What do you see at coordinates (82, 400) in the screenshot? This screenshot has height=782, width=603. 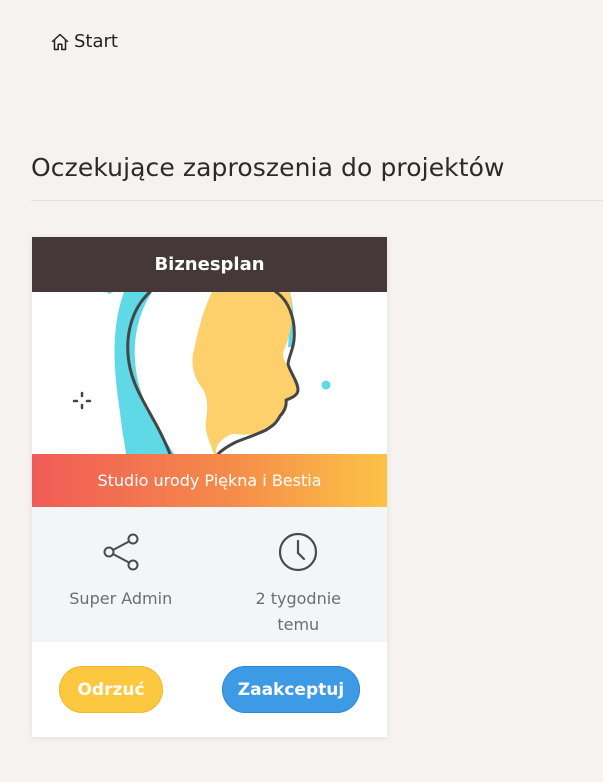 I see `crosshair-decoration` at bounding box center [82, 400].